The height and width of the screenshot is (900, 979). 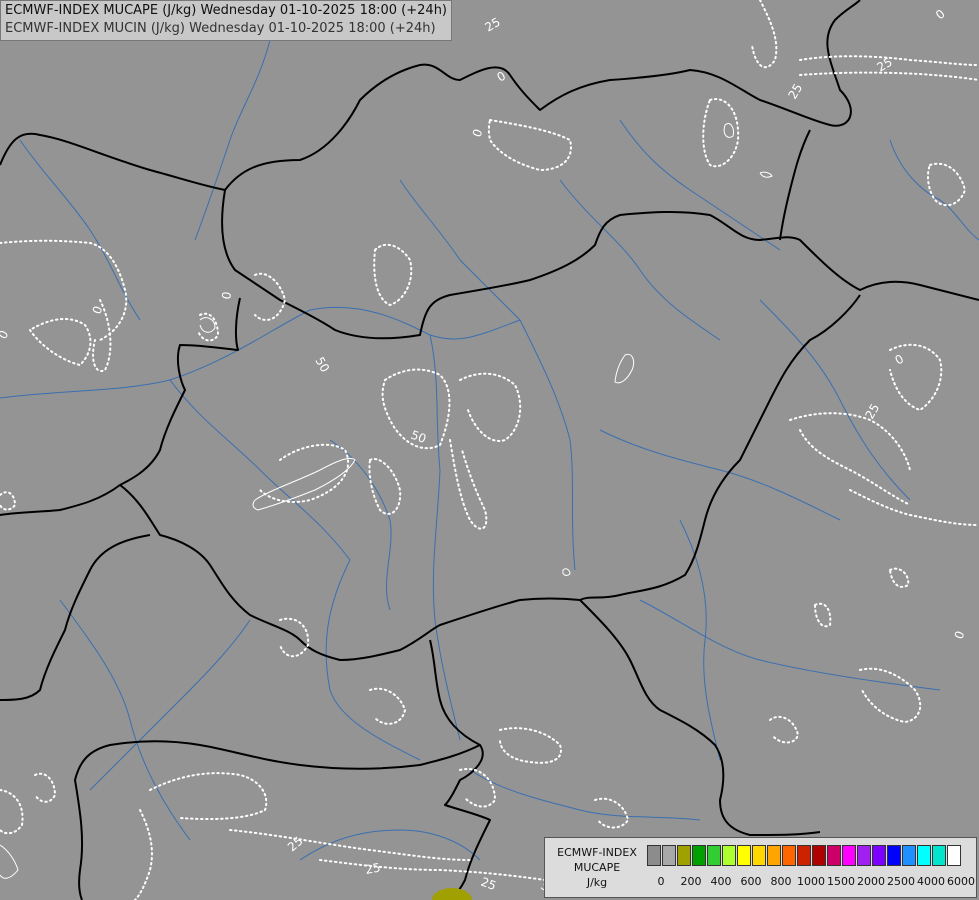 I want to click on legend-tick-label: 400, so click(x=721, y=881).